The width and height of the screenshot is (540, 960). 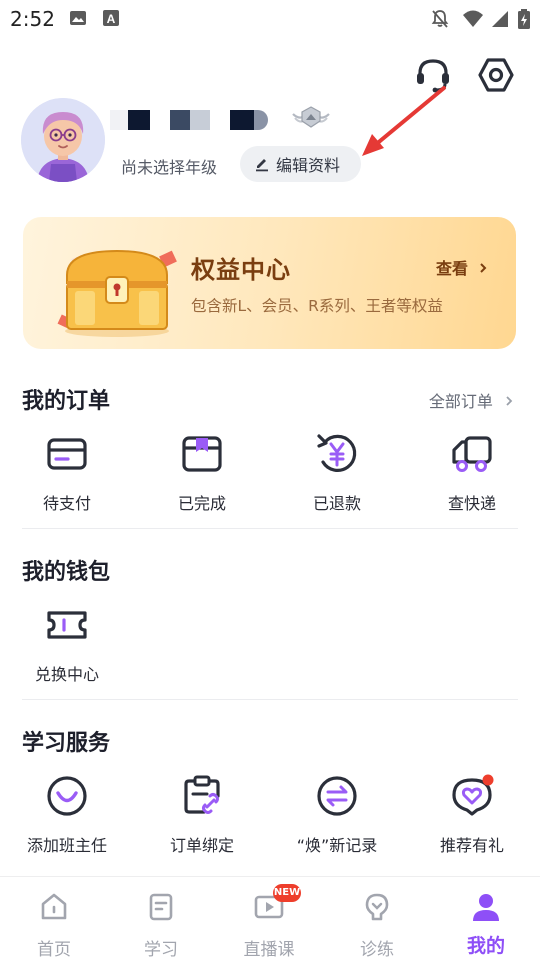 What do you see at coordinates (117, 293) in the screenshot?
I see `treasure-chest-icon` at bounding box center [117, 293].